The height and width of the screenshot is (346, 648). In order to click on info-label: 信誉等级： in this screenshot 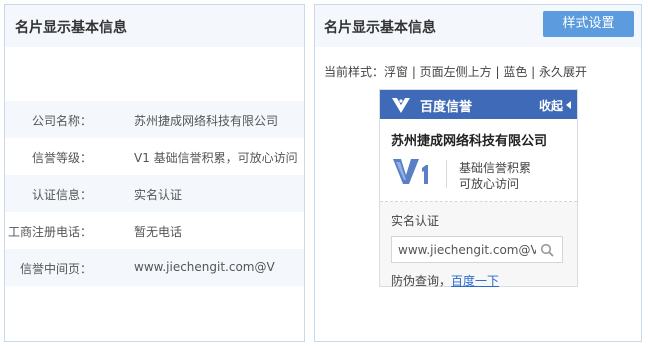, I will do `click(61, 158)`.